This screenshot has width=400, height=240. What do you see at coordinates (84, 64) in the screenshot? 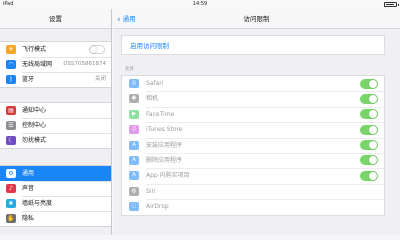
I see `wifi-network-name: DSS705861874` at bounding box center [84, 64].